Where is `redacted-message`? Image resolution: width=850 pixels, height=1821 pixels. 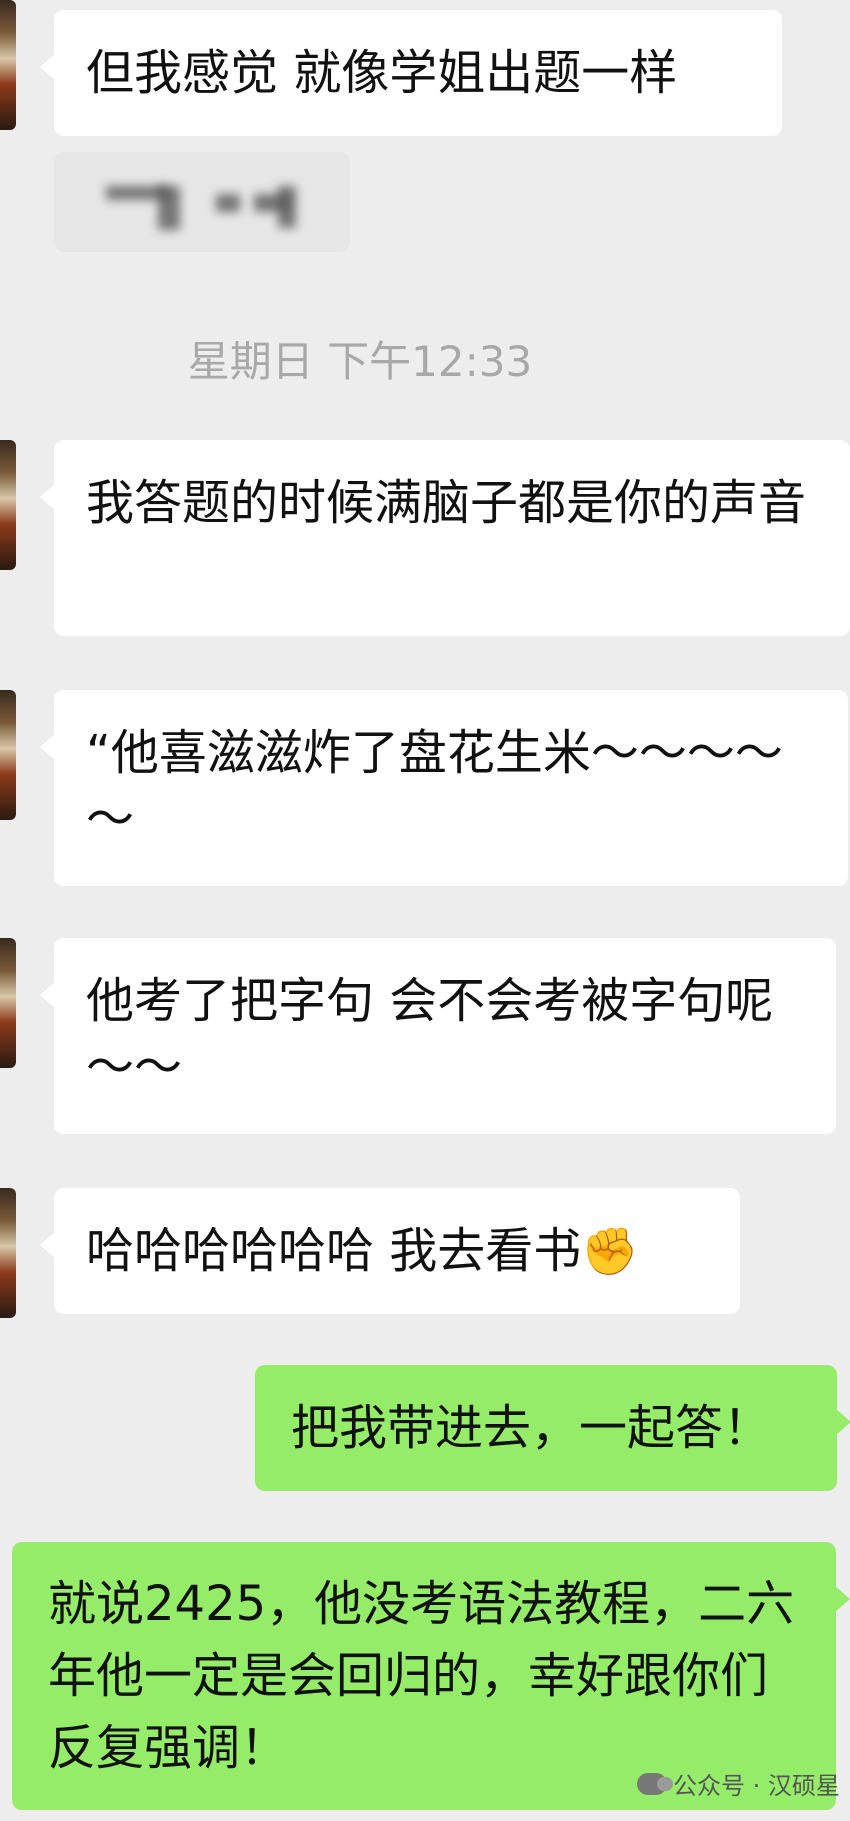
redacted-message is located at coordinates (202, 202).